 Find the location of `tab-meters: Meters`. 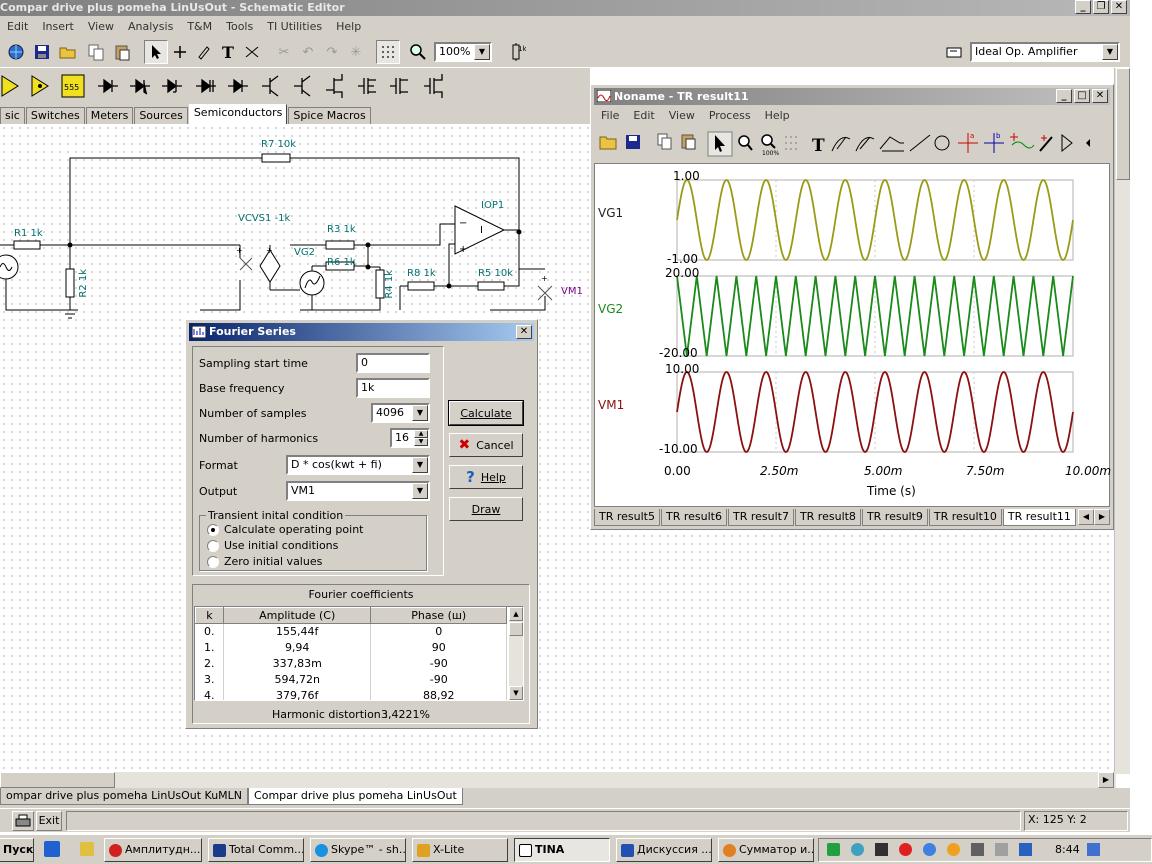

tab-meters: Meters is located at coordinates (109, 115).